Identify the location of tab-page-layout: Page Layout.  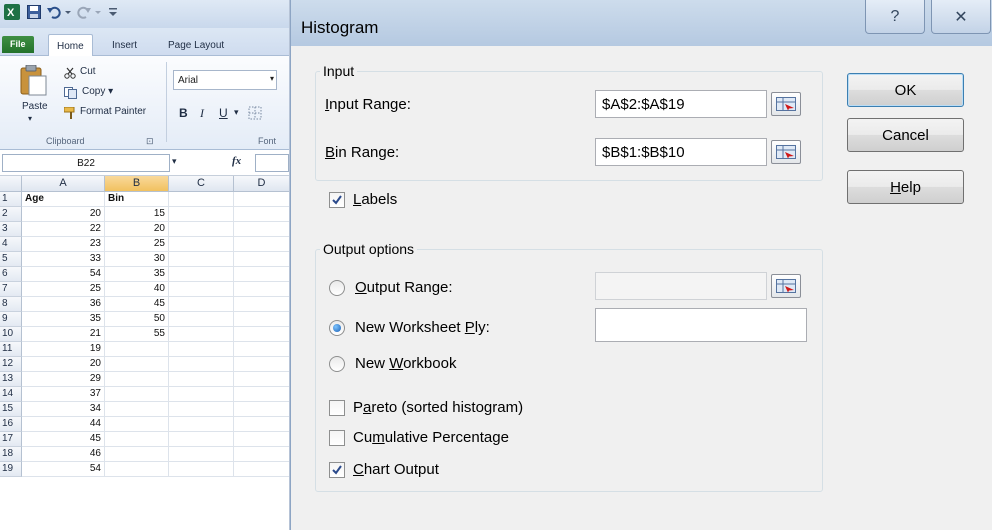
(196, 45).